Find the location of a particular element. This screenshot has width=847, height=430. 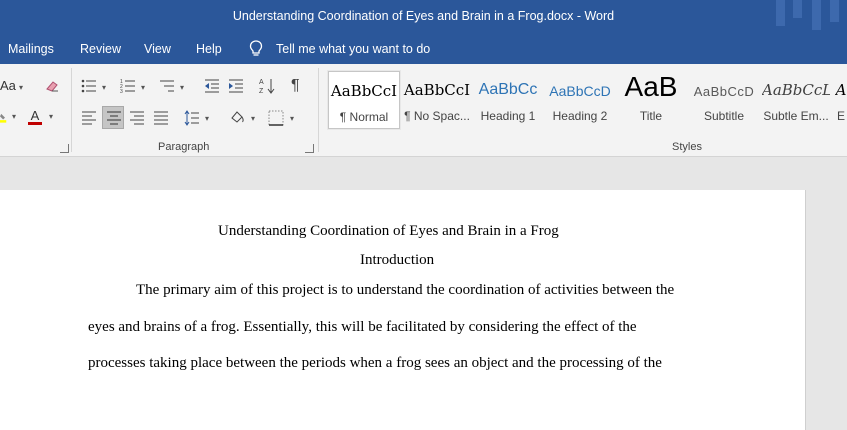

style-sample: AaB is located at coordinates (651, 86).